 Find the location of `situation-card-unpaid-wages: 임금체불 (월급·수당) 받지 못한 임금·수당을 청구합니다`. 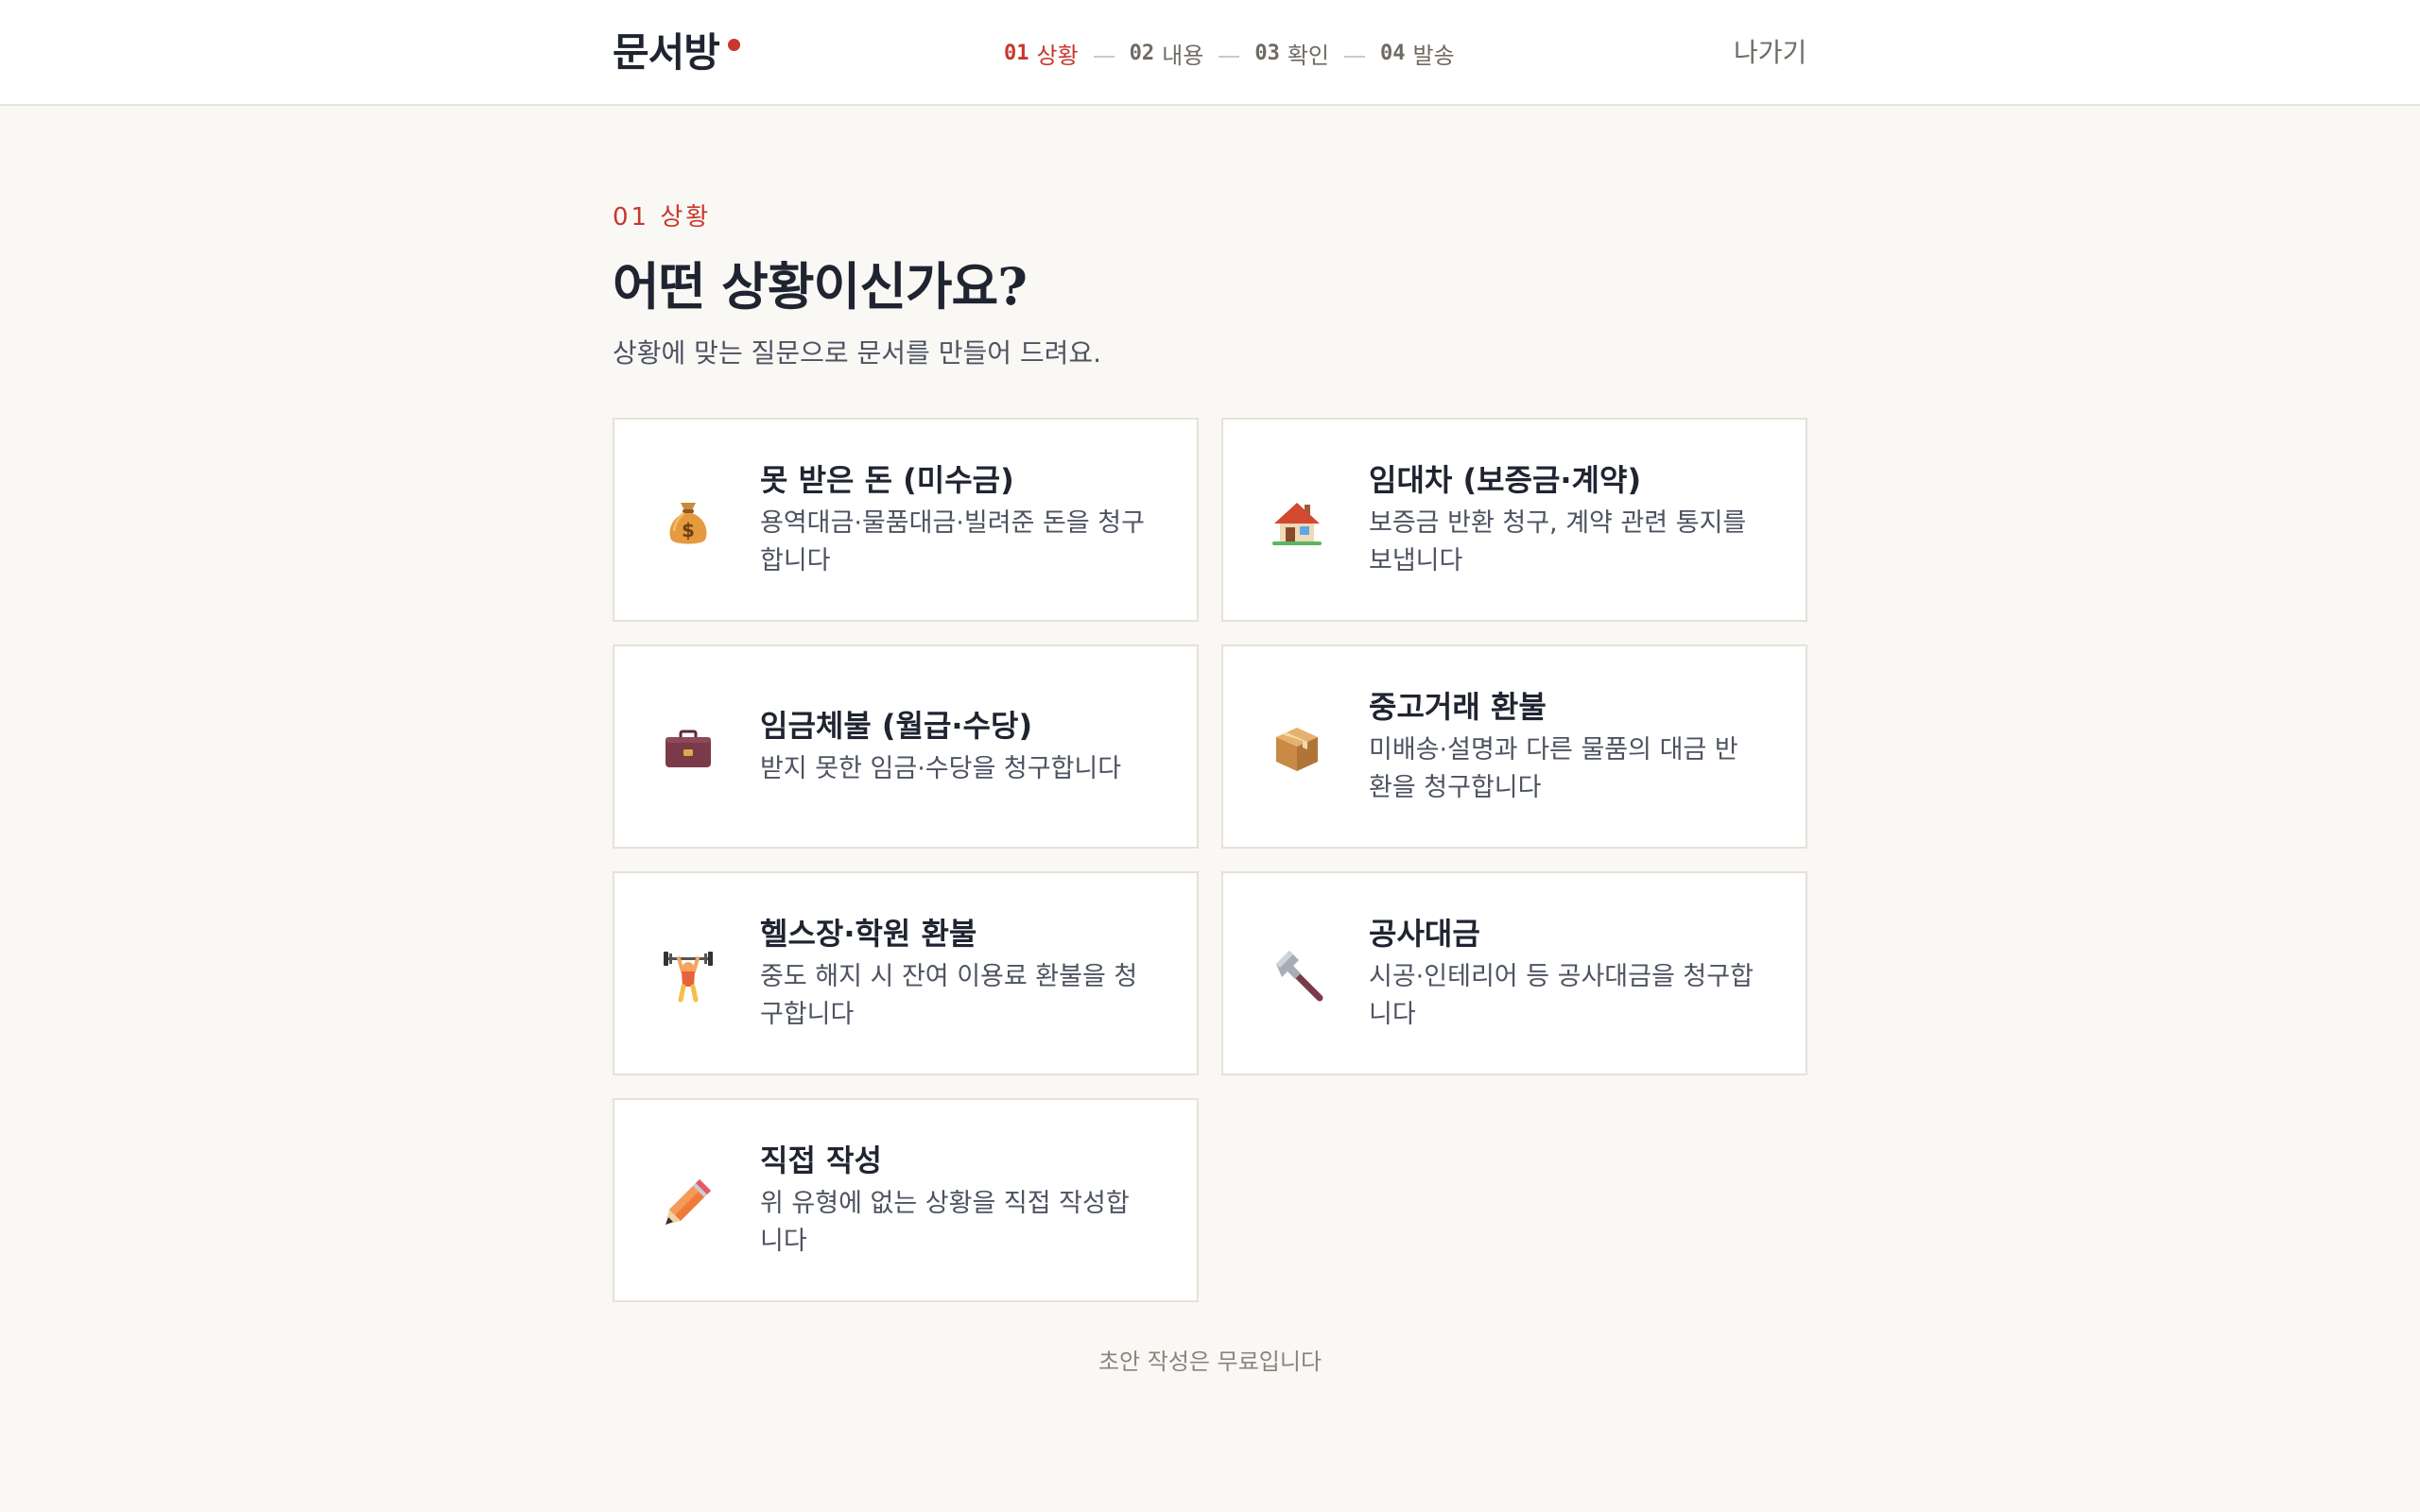

situation-card-unpaid-wages: 임금체불 (월급·수당) 받지 못한 임금·수당을 청구합니다 is located at coordinates (906, 746).